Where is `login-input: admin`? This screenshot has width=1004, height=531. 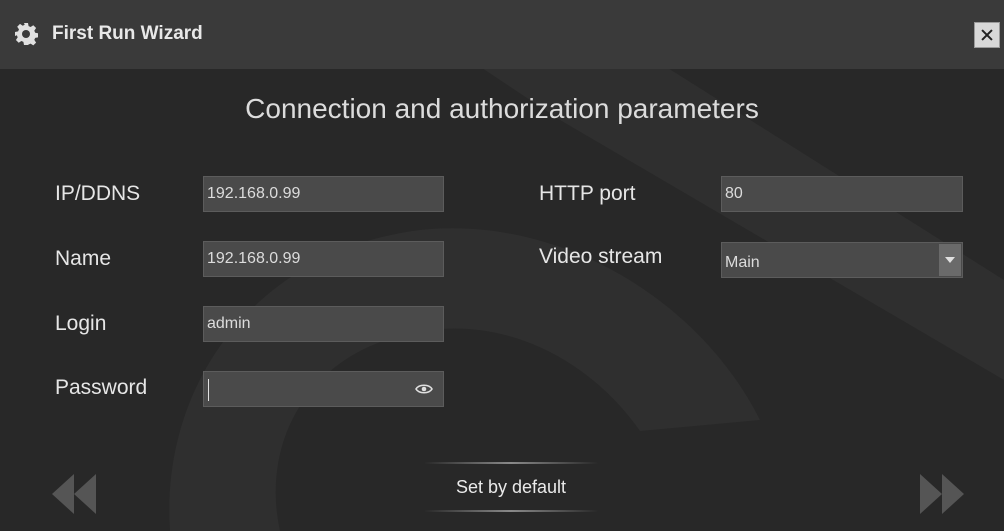
login-input: admin is located at coordinates (323, 324).